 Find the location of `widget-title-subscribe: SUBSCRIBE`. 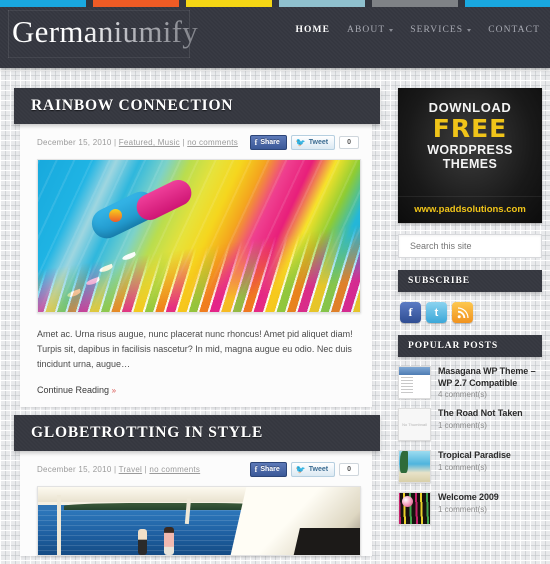

widget-title-subscribe: SUBSCRIBE is located at coordinates (470, 281).